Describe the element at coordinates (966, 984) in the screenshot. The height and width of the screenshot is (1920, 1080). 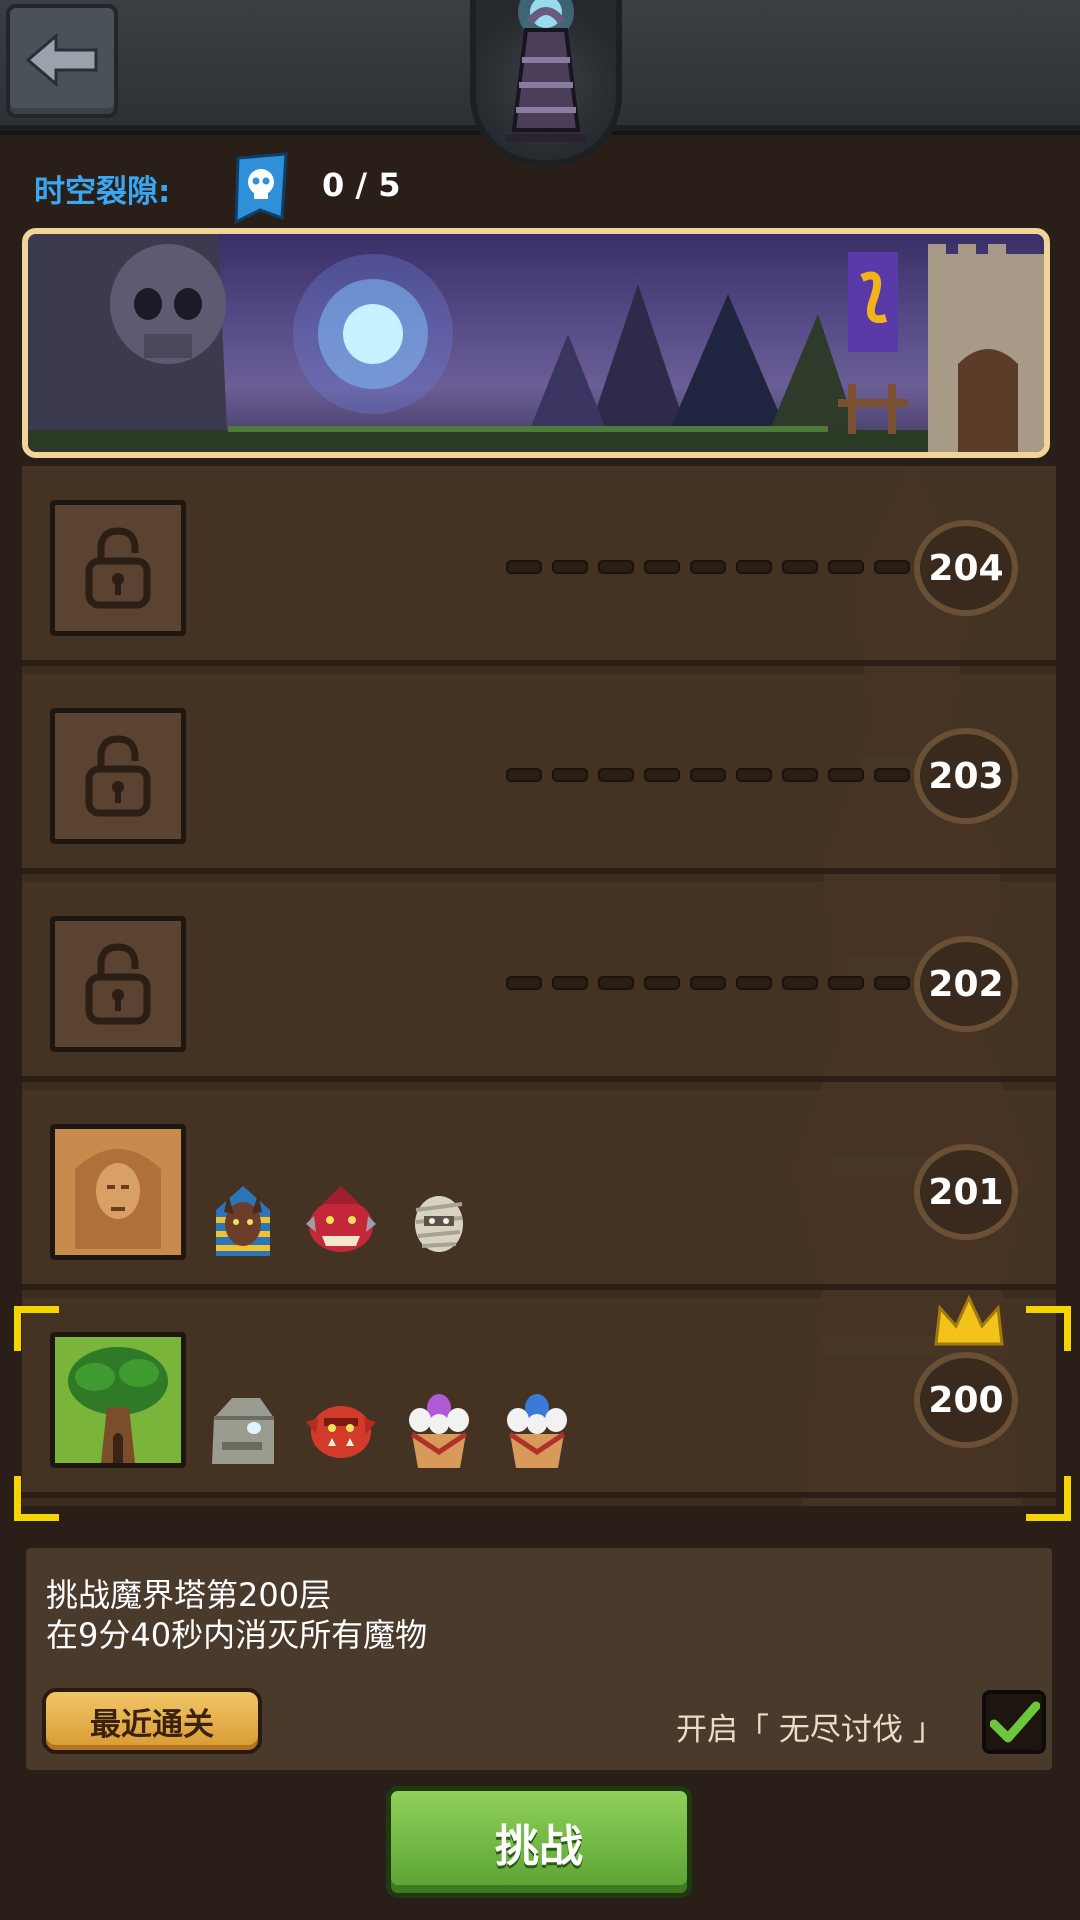
I see `level-number-badge: 202` at that location.